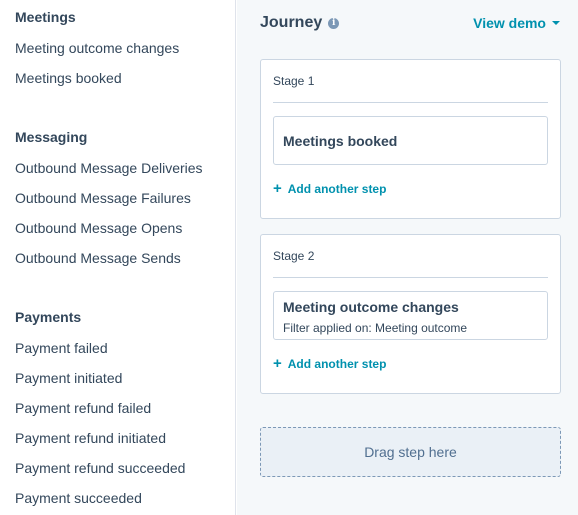  Describe the element at coordinates (97, 48) in the screenshot. I see `sidebar-item-meeting-outcome-changes: Meeting outcome changes` at that location.